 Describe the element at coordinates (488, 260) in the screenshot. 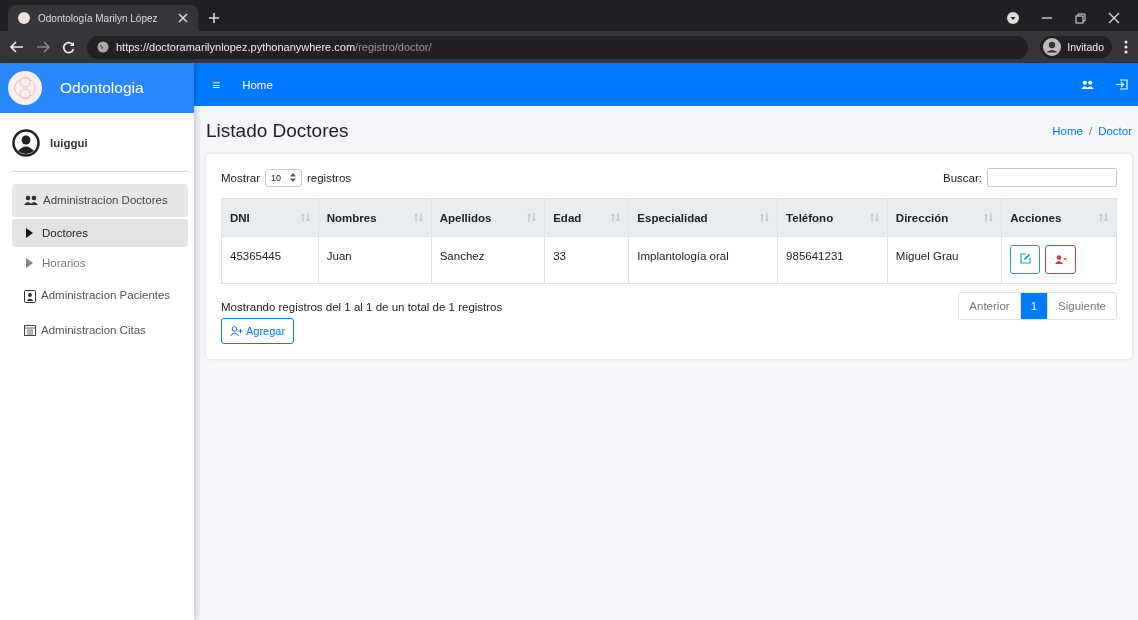

I see `table-cell: Sanchez` at that location.